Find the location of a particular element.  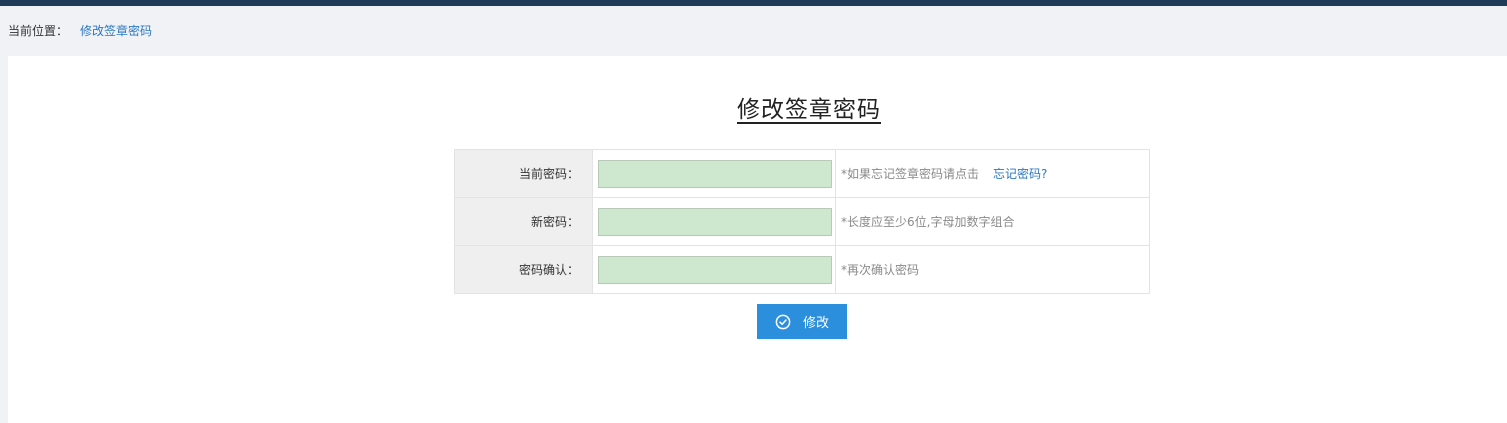

top-bar is located at coordinates (753, 3).